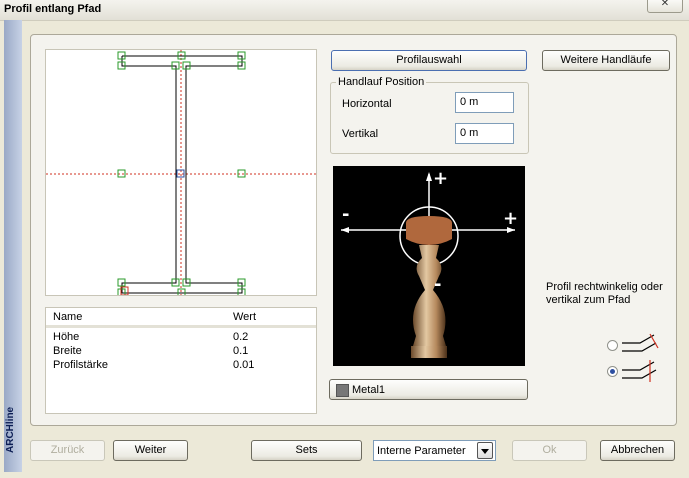 The image size is (689, 478). What do you see at coordinates (429, 295) in the screenshot?
I see `baluster-post` at bounding box center [429, 295].